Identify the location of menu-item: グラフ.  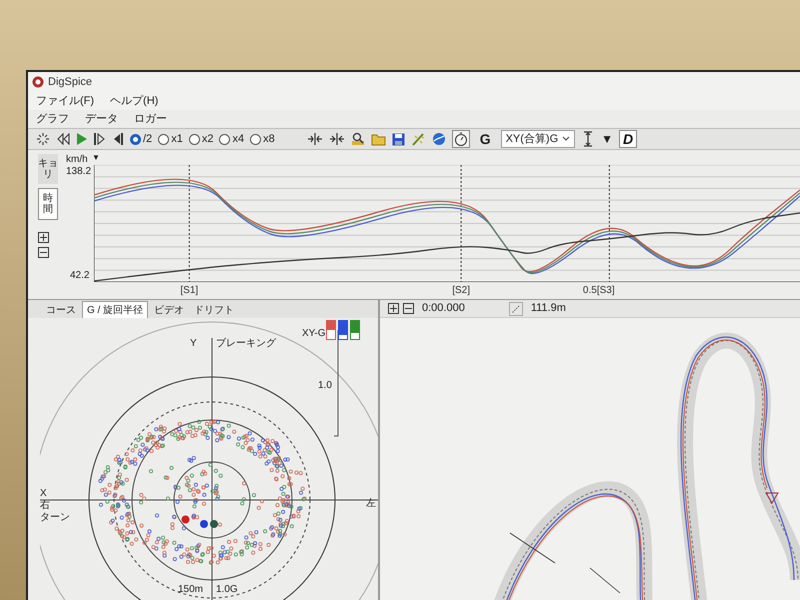
(52, 119).